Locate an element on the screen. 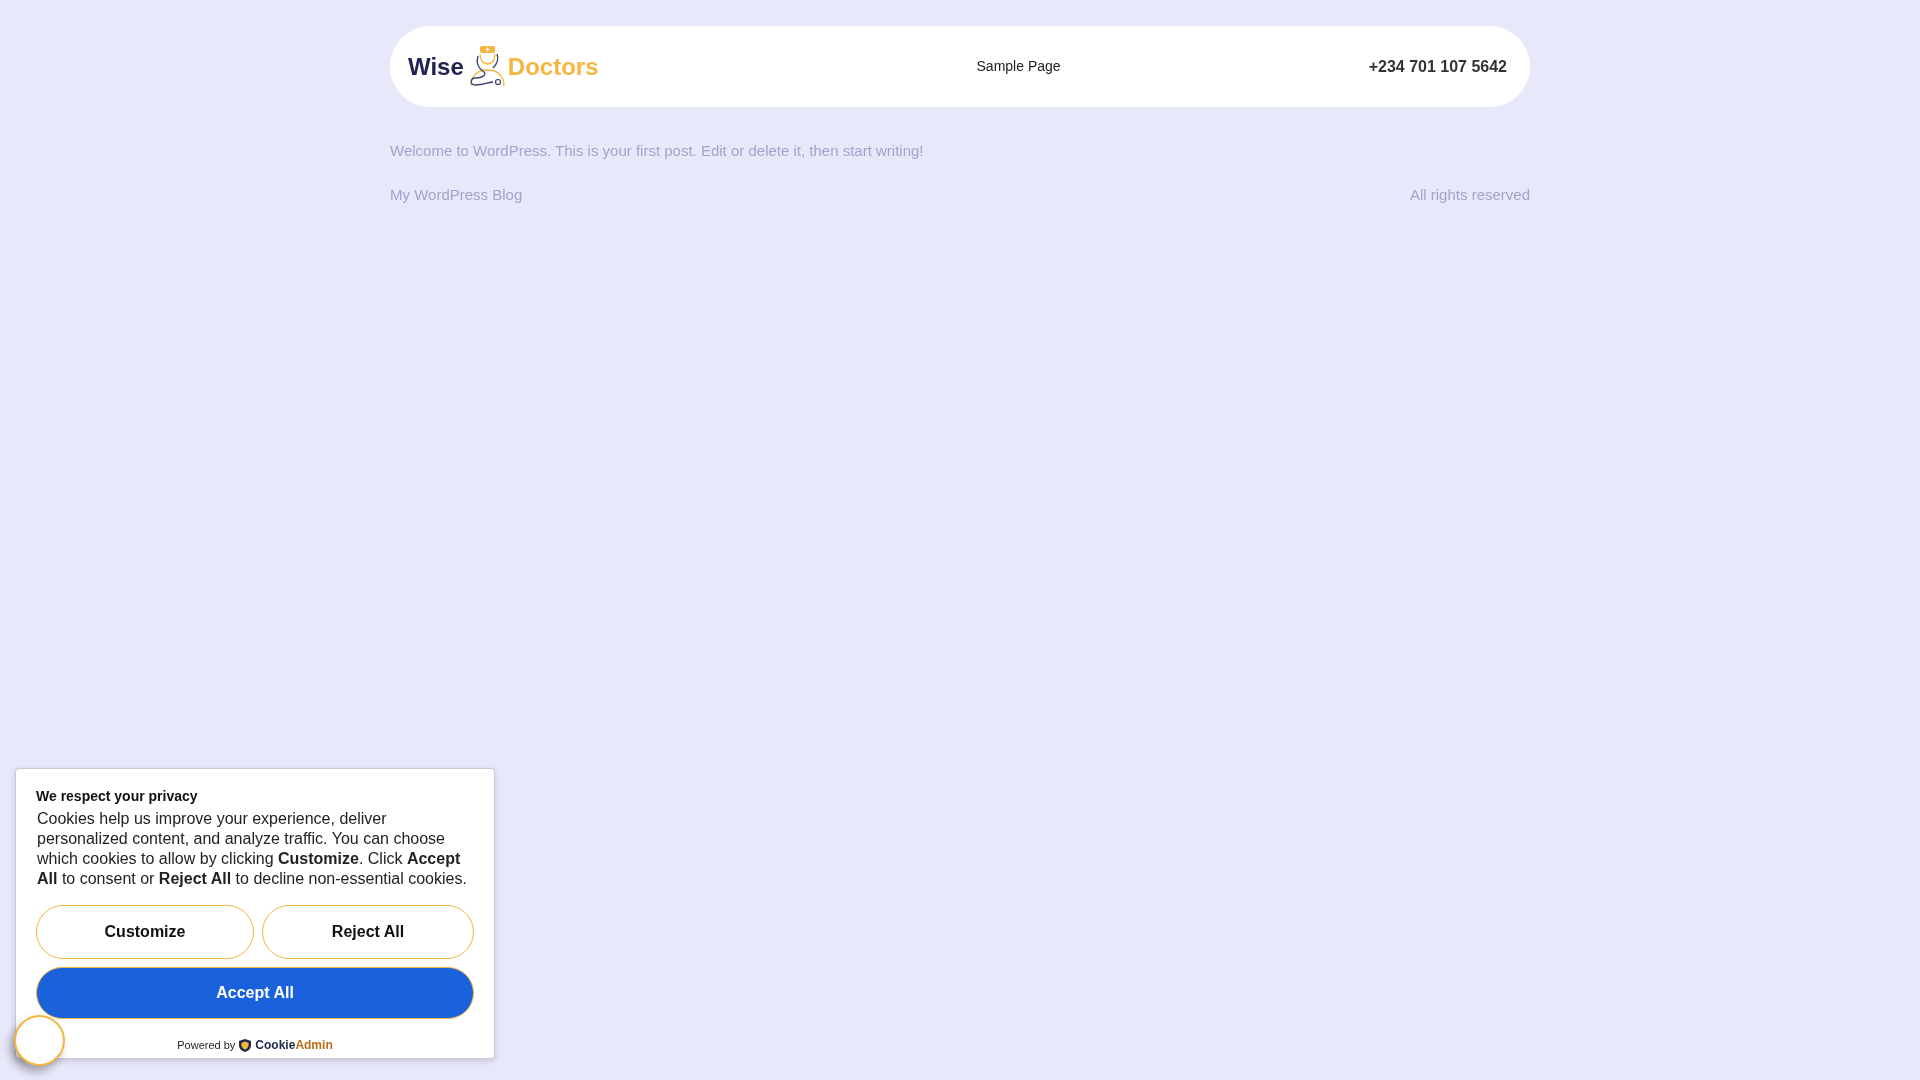 This screenshot has height=1080, width=1920. outline-button: Reject All is located at coordinates (368, 932).